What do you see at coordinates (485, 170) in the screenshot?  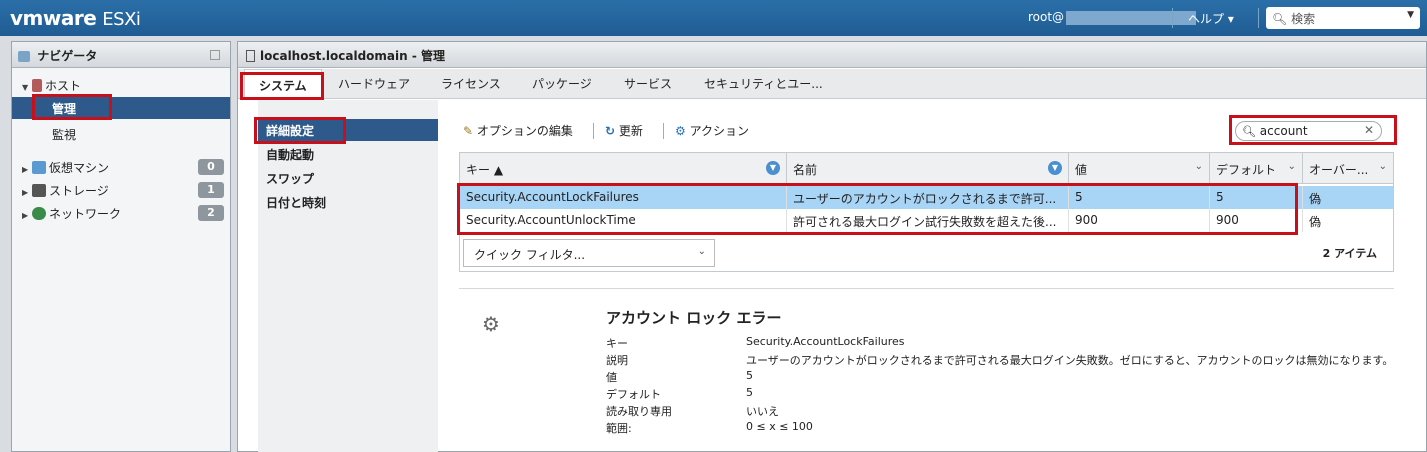 I see `column-key-label: キー ▲` at bounding box center [485, 170].